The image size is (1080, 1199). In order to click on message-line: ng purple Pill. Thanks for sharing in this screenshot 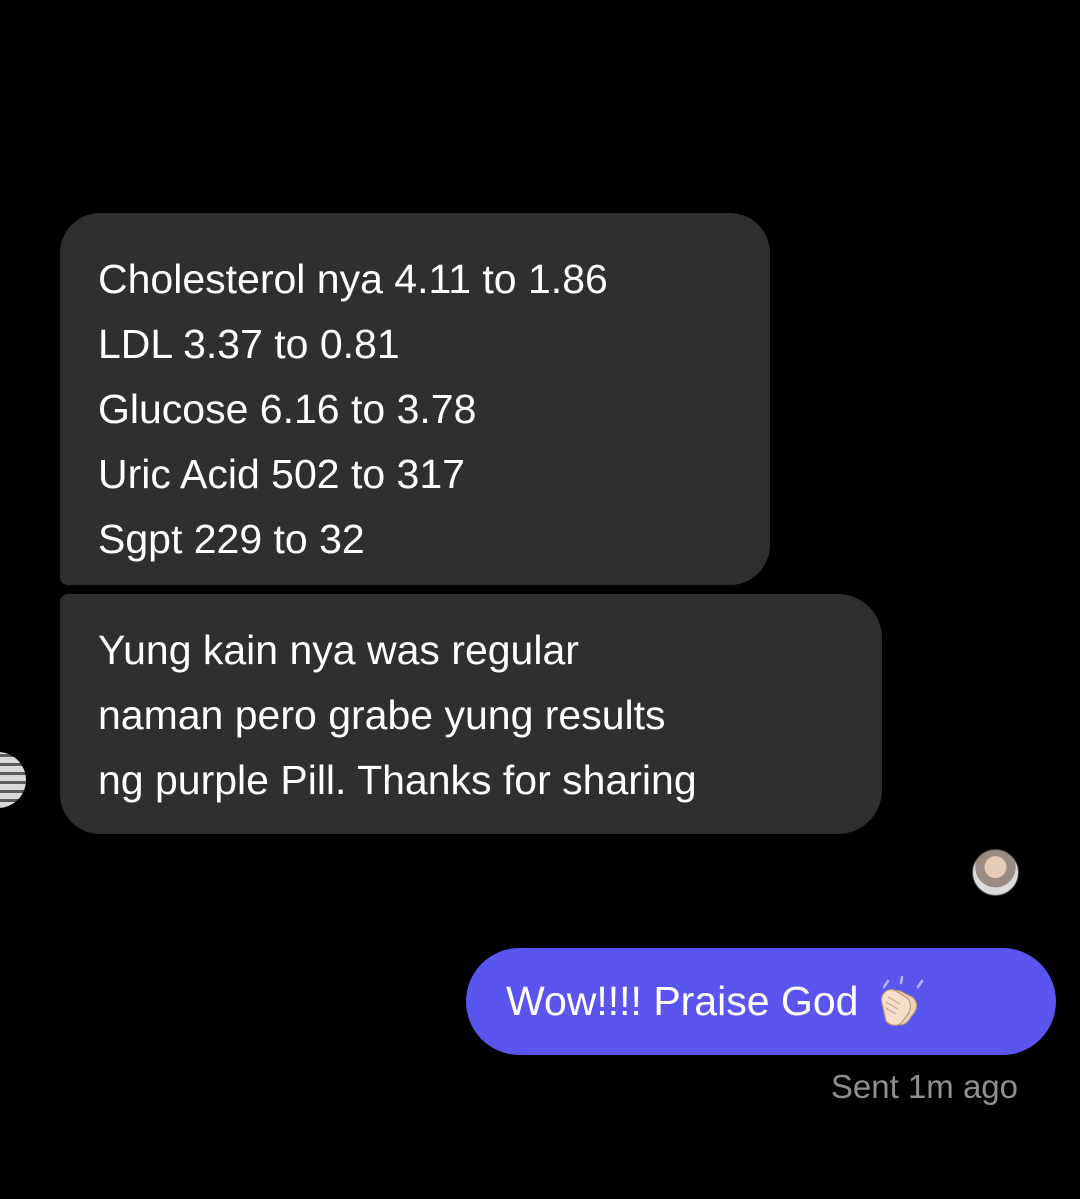, I will do `click(397, 780)`.